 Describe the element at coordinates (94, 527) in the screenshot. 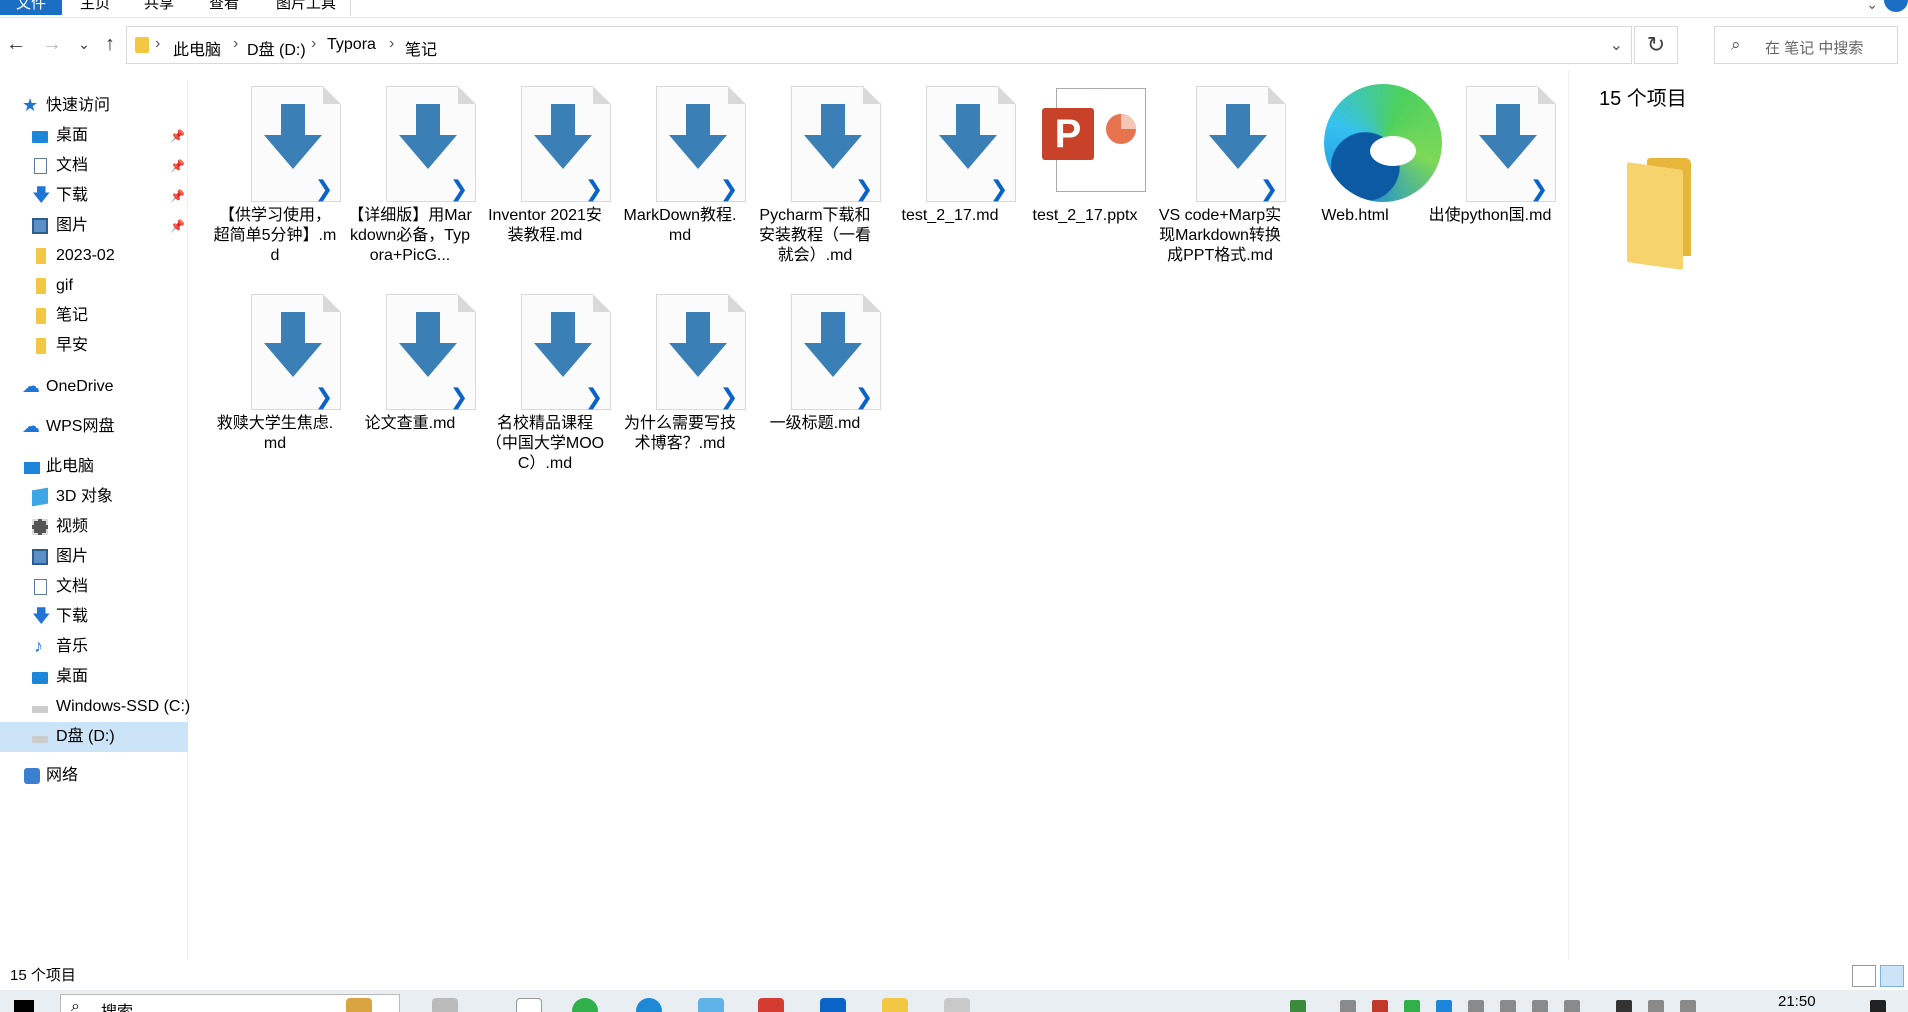

I see `sidebar-item-videos: 视频` at that location.